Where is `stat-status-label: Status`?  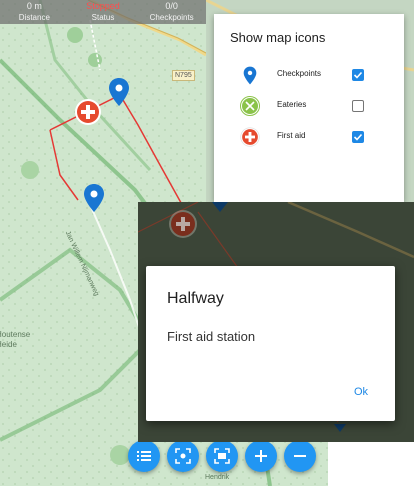
stat-status-label: Status is located at coordinates (103, 17).